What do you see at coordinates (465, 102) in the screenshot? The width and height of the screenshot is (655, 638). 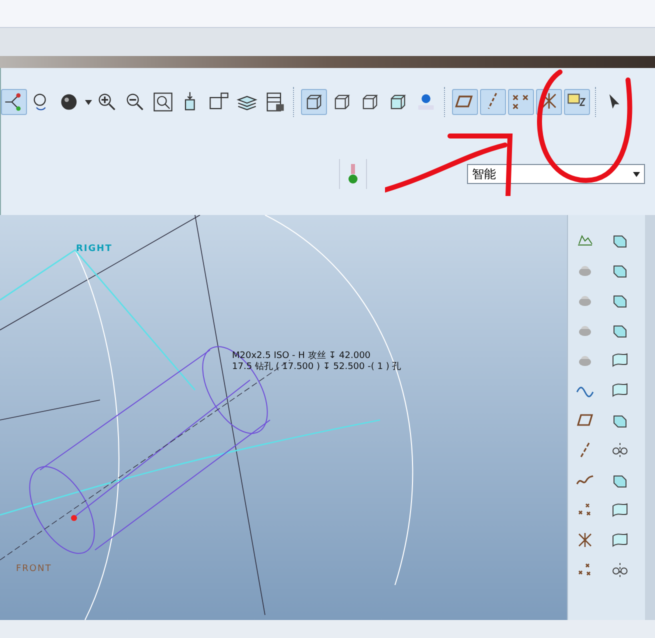 I see `plane-display-icon` at bounding box center [465, 102].